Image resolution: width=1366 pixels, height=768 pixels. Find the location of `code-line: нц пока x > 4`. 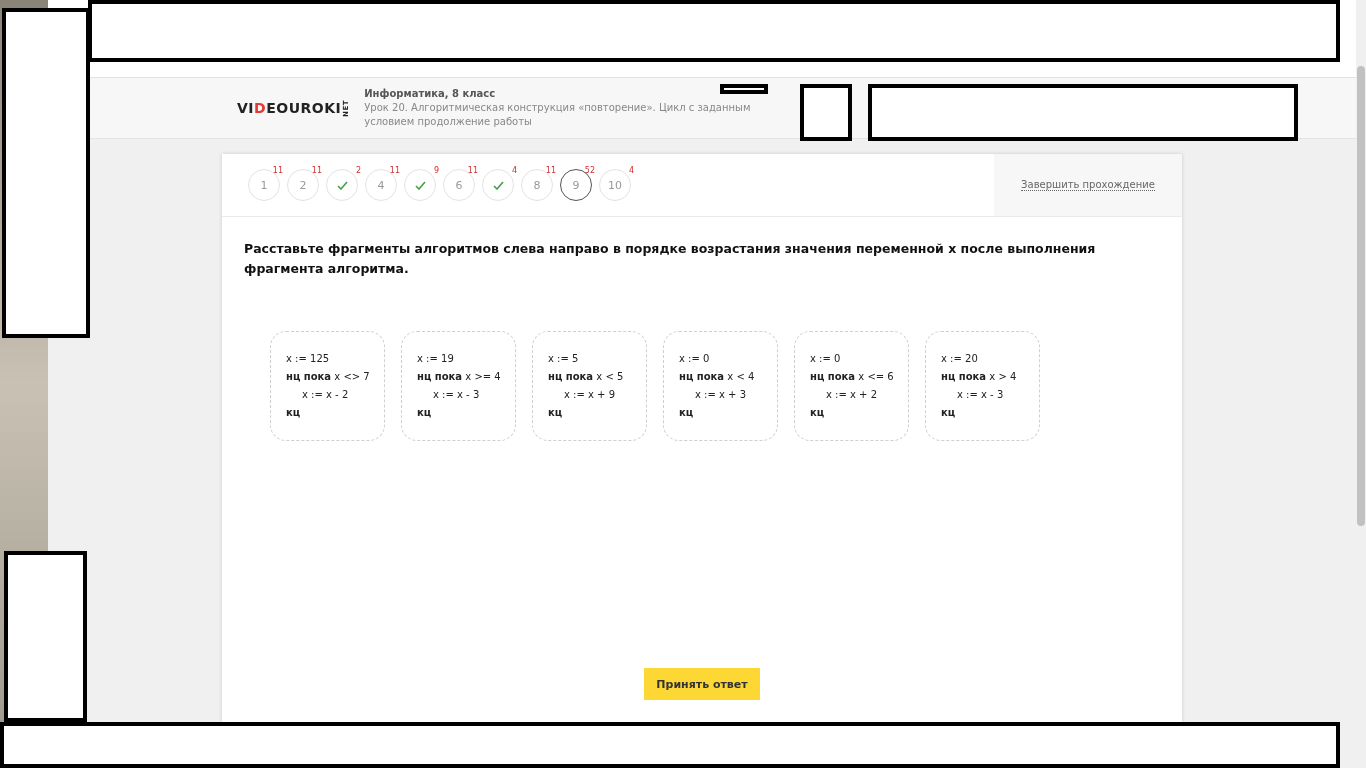

code-line: нц пока x > 4 is located at coordinates (979, 377).